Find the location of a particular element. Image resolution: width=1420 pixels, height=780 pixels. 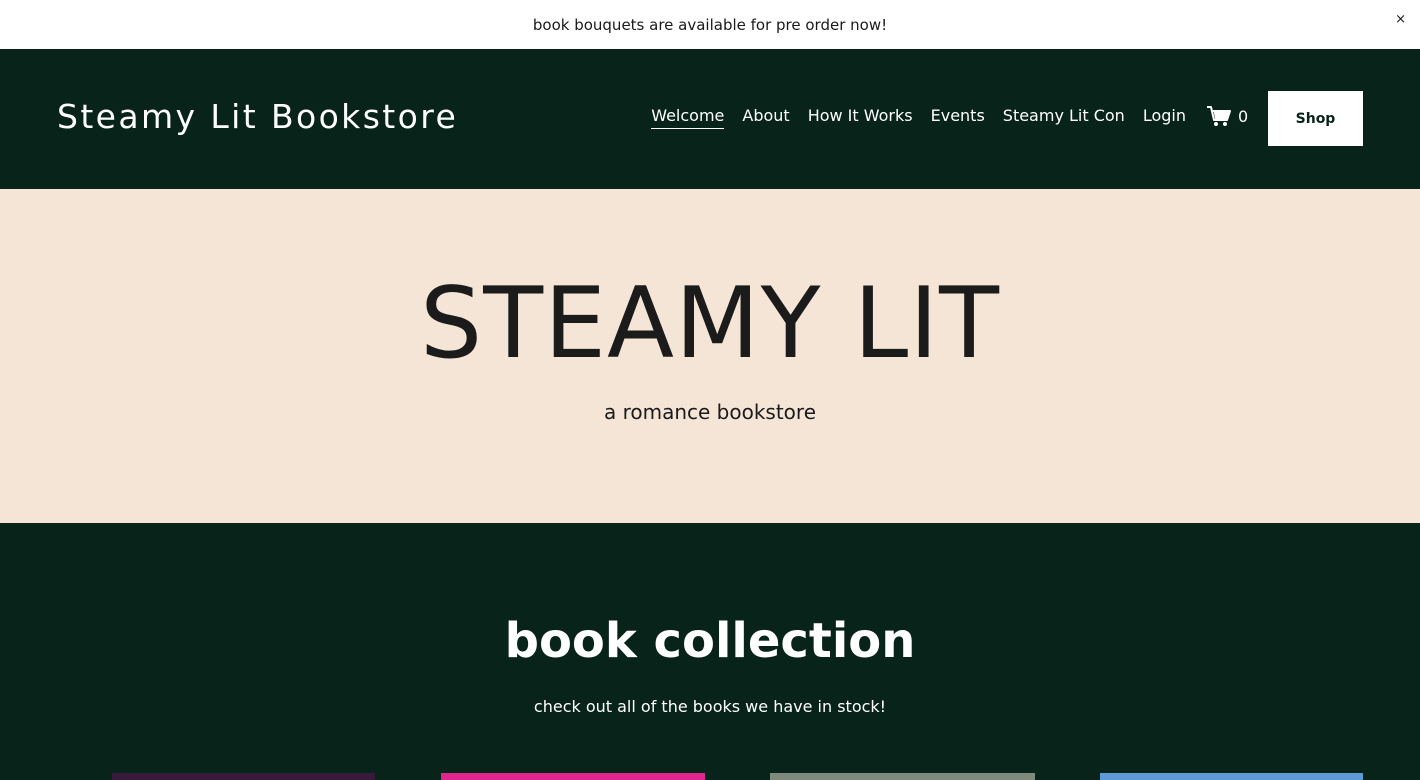

nav-item-how-it-works: How It Works is located at coordinates (860, 117).